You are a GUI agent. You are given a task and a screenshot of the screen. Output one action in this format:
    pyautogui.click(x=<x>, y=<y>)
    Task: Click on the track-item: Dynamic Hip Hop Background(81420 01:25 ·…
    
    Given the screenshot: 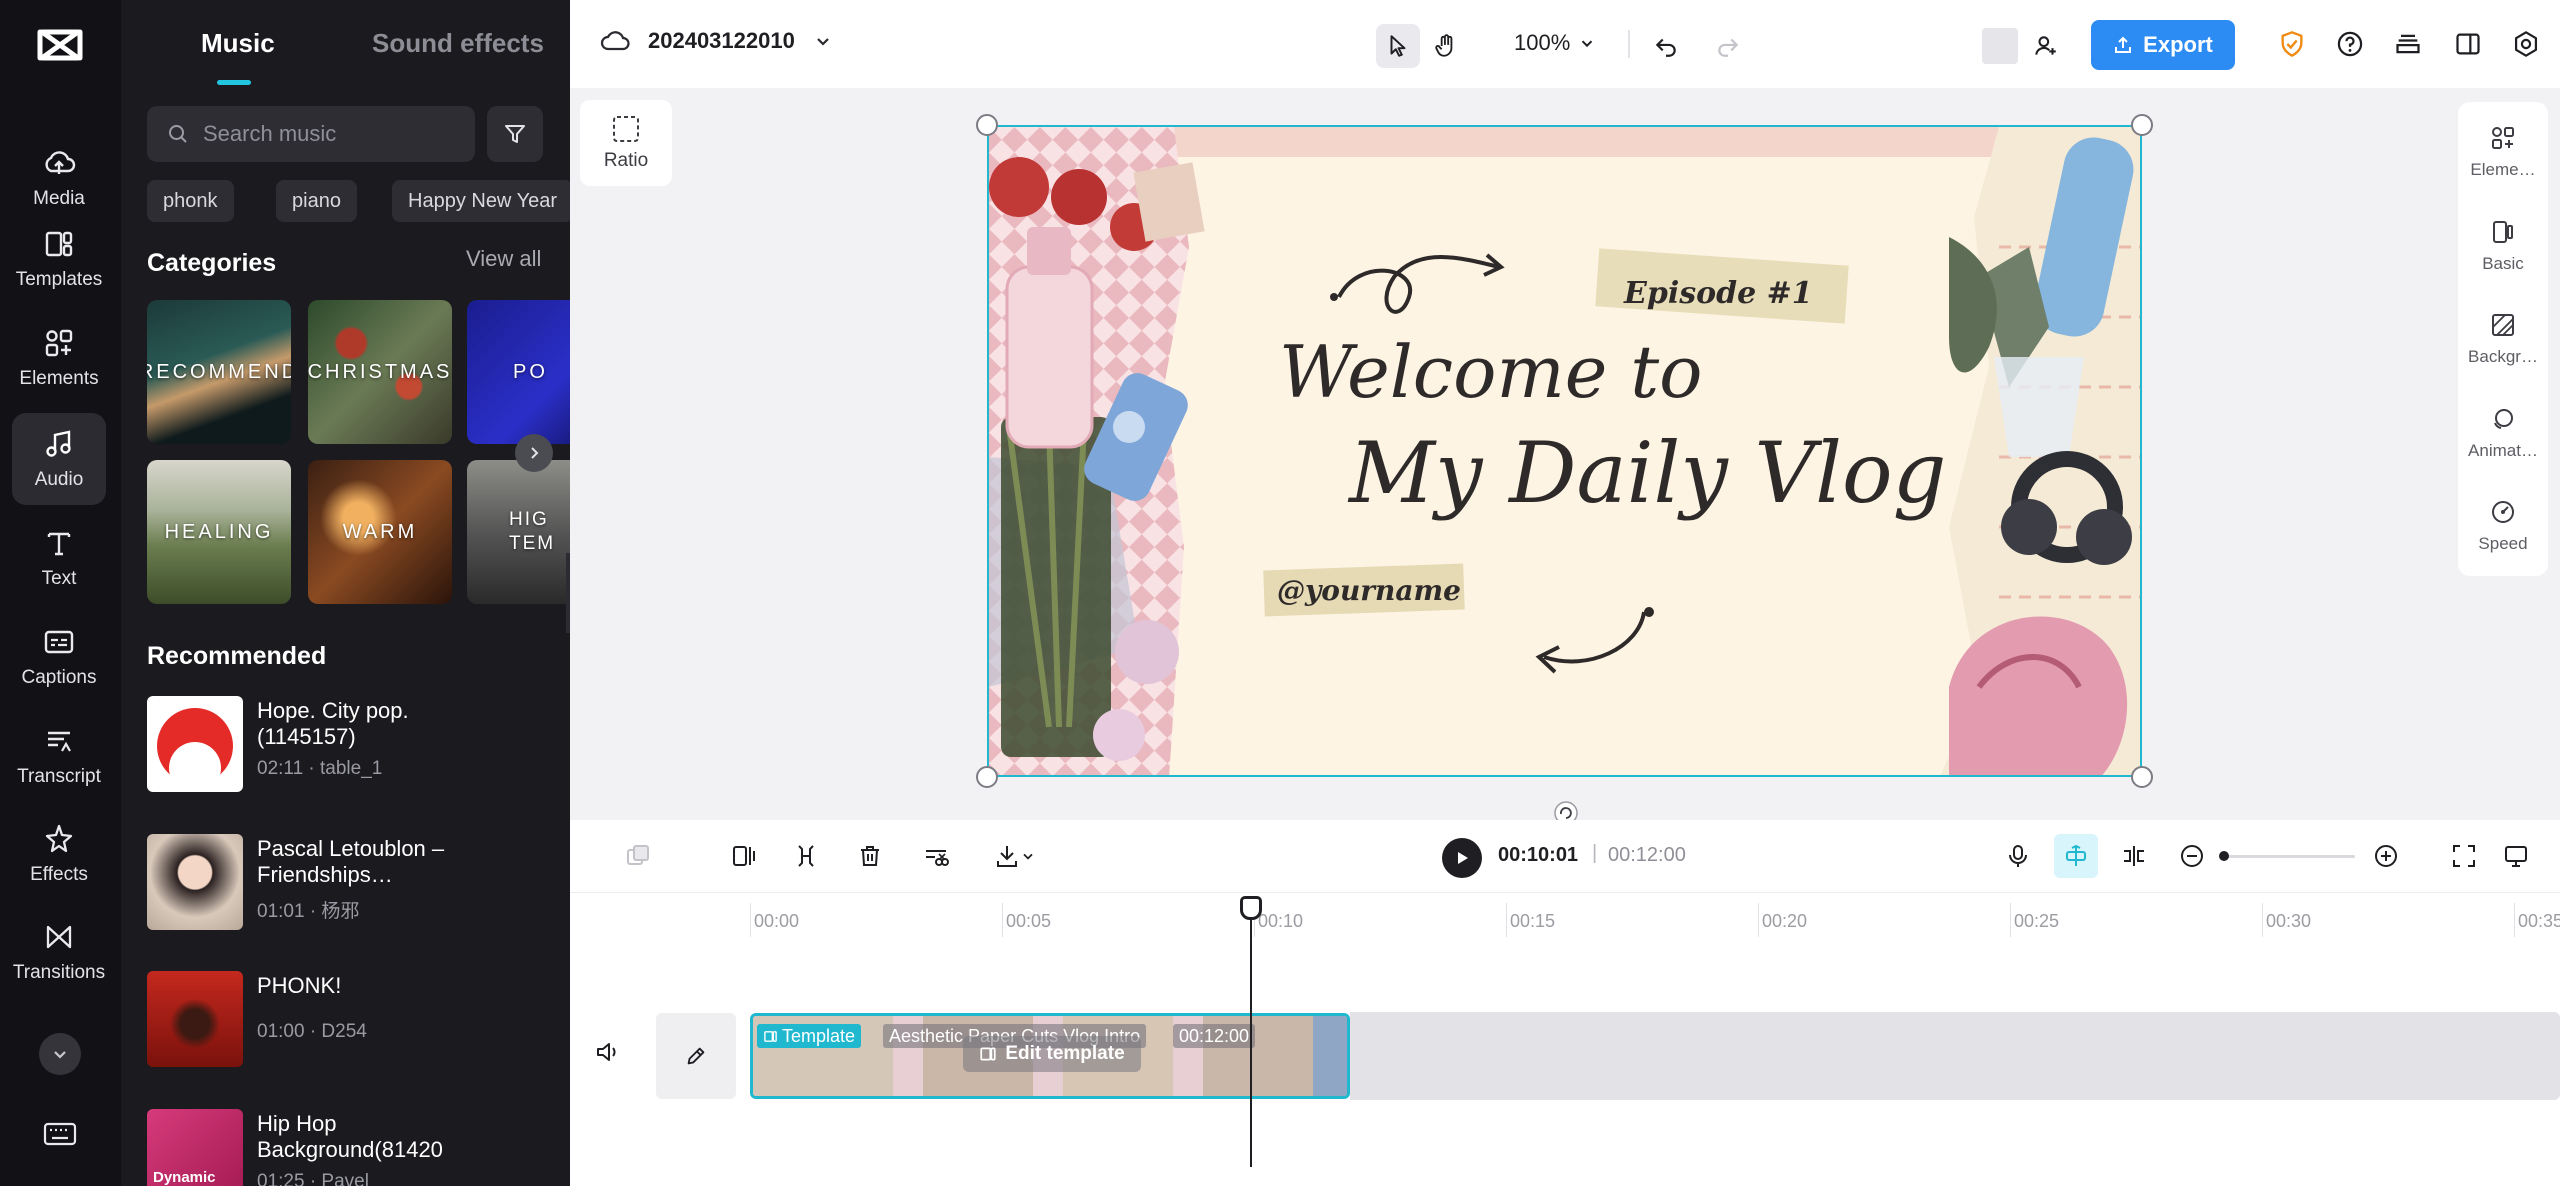 What is the action you would take?
    pyautogui.click(x=347, y=1147)
    